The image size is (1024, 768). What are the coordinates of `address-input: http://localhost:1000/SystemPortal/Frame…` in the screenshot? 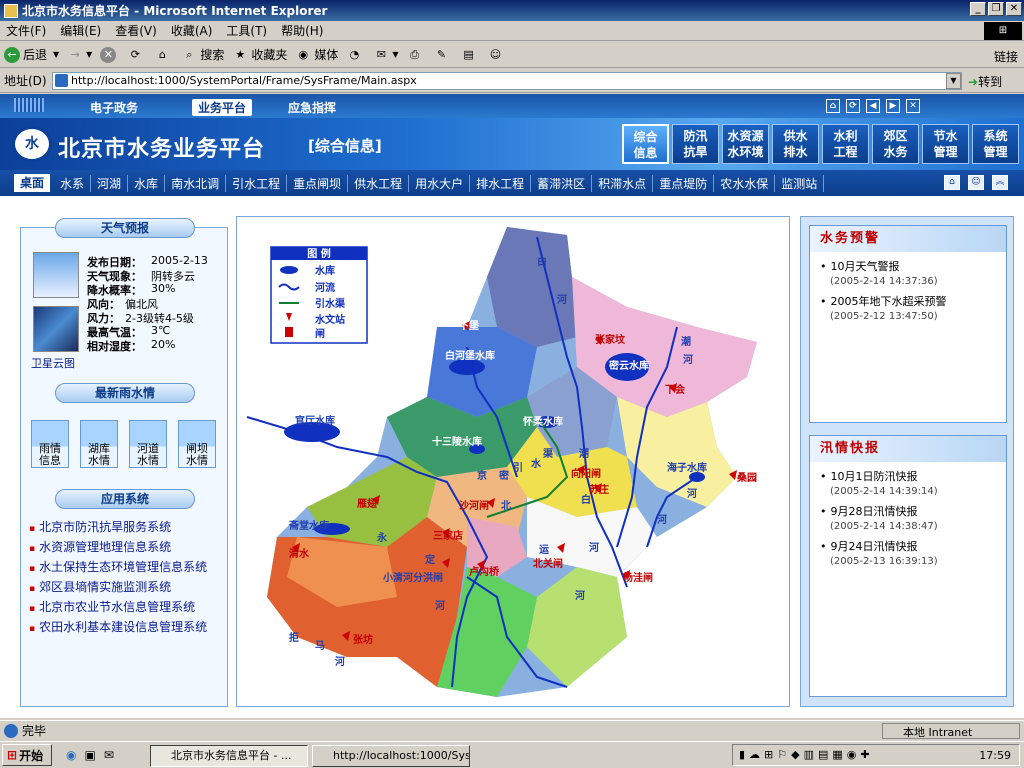 It's located at (507, 81).